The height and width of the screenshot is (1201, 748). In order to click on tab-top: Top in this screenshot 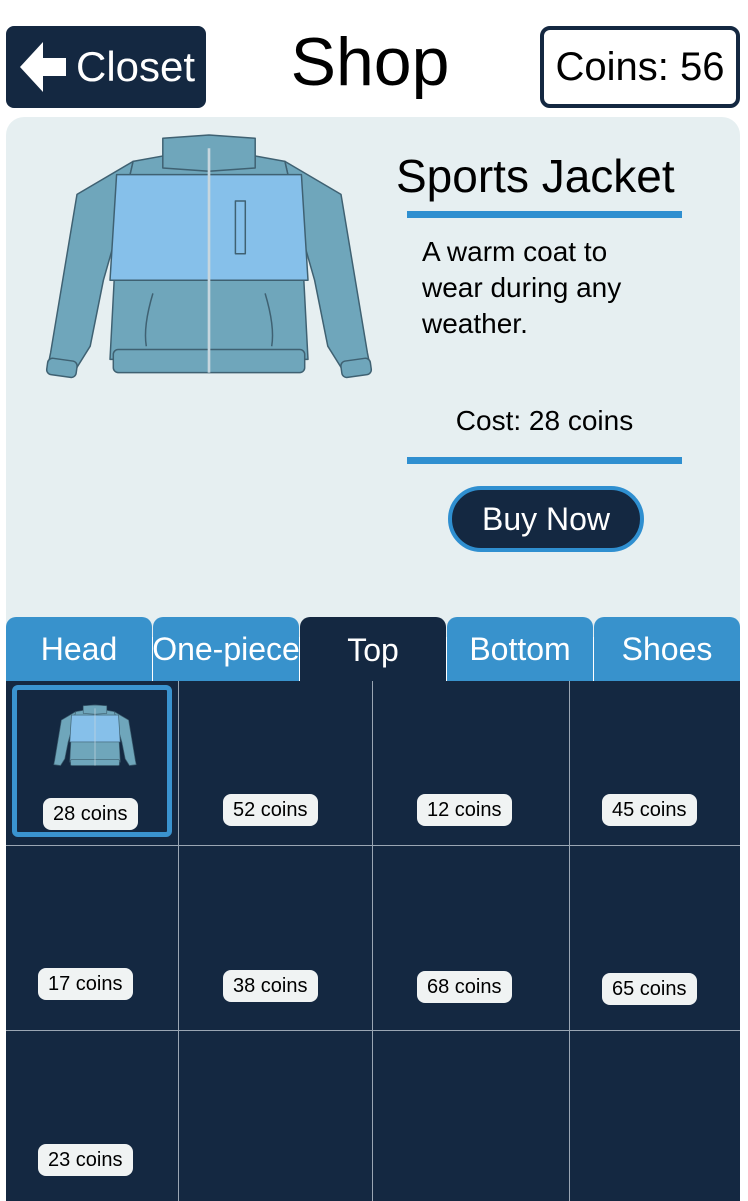, I will do `click(373, 650)`.